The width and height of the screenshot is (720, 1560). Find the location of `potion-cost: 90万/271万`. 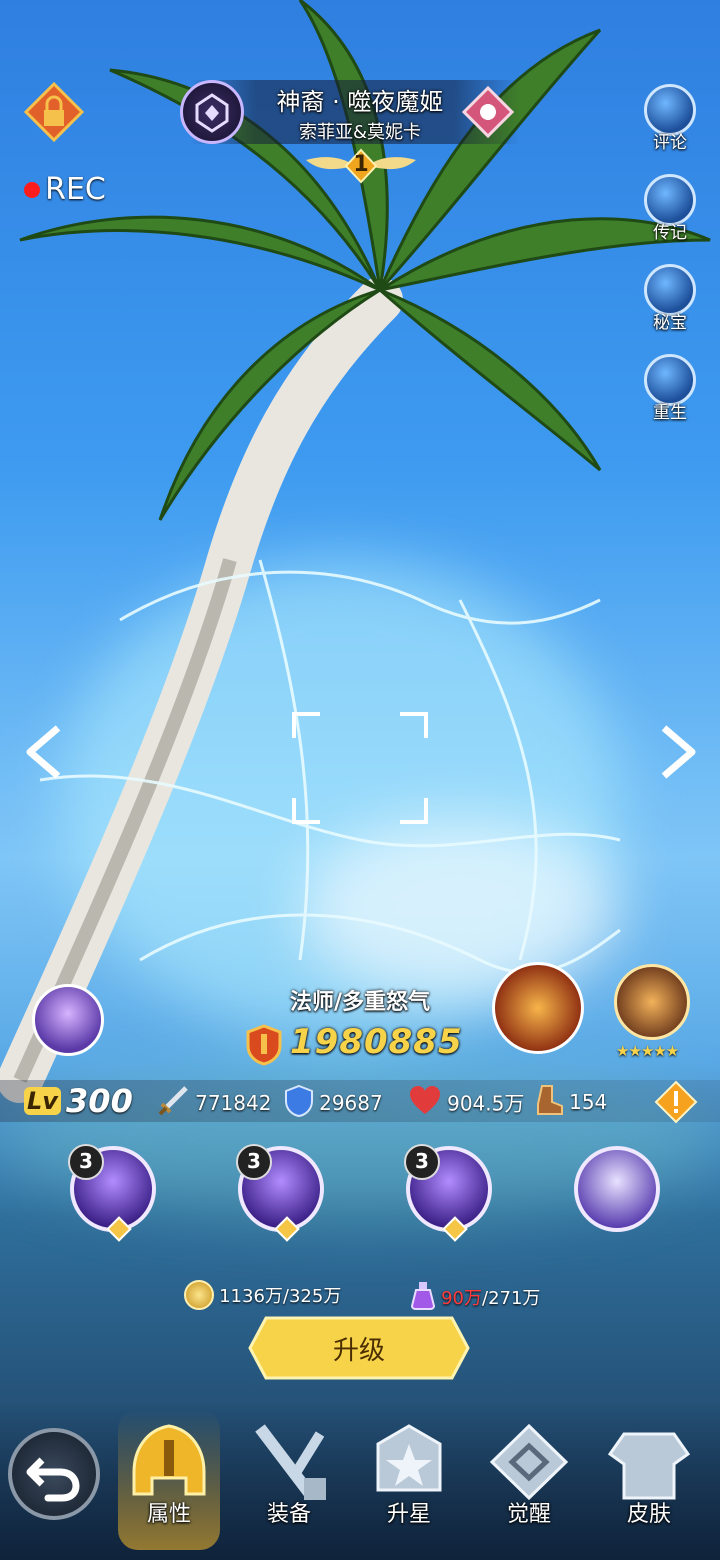

potion-cost: 90万/271万 is located at coordinates (475, 1296).